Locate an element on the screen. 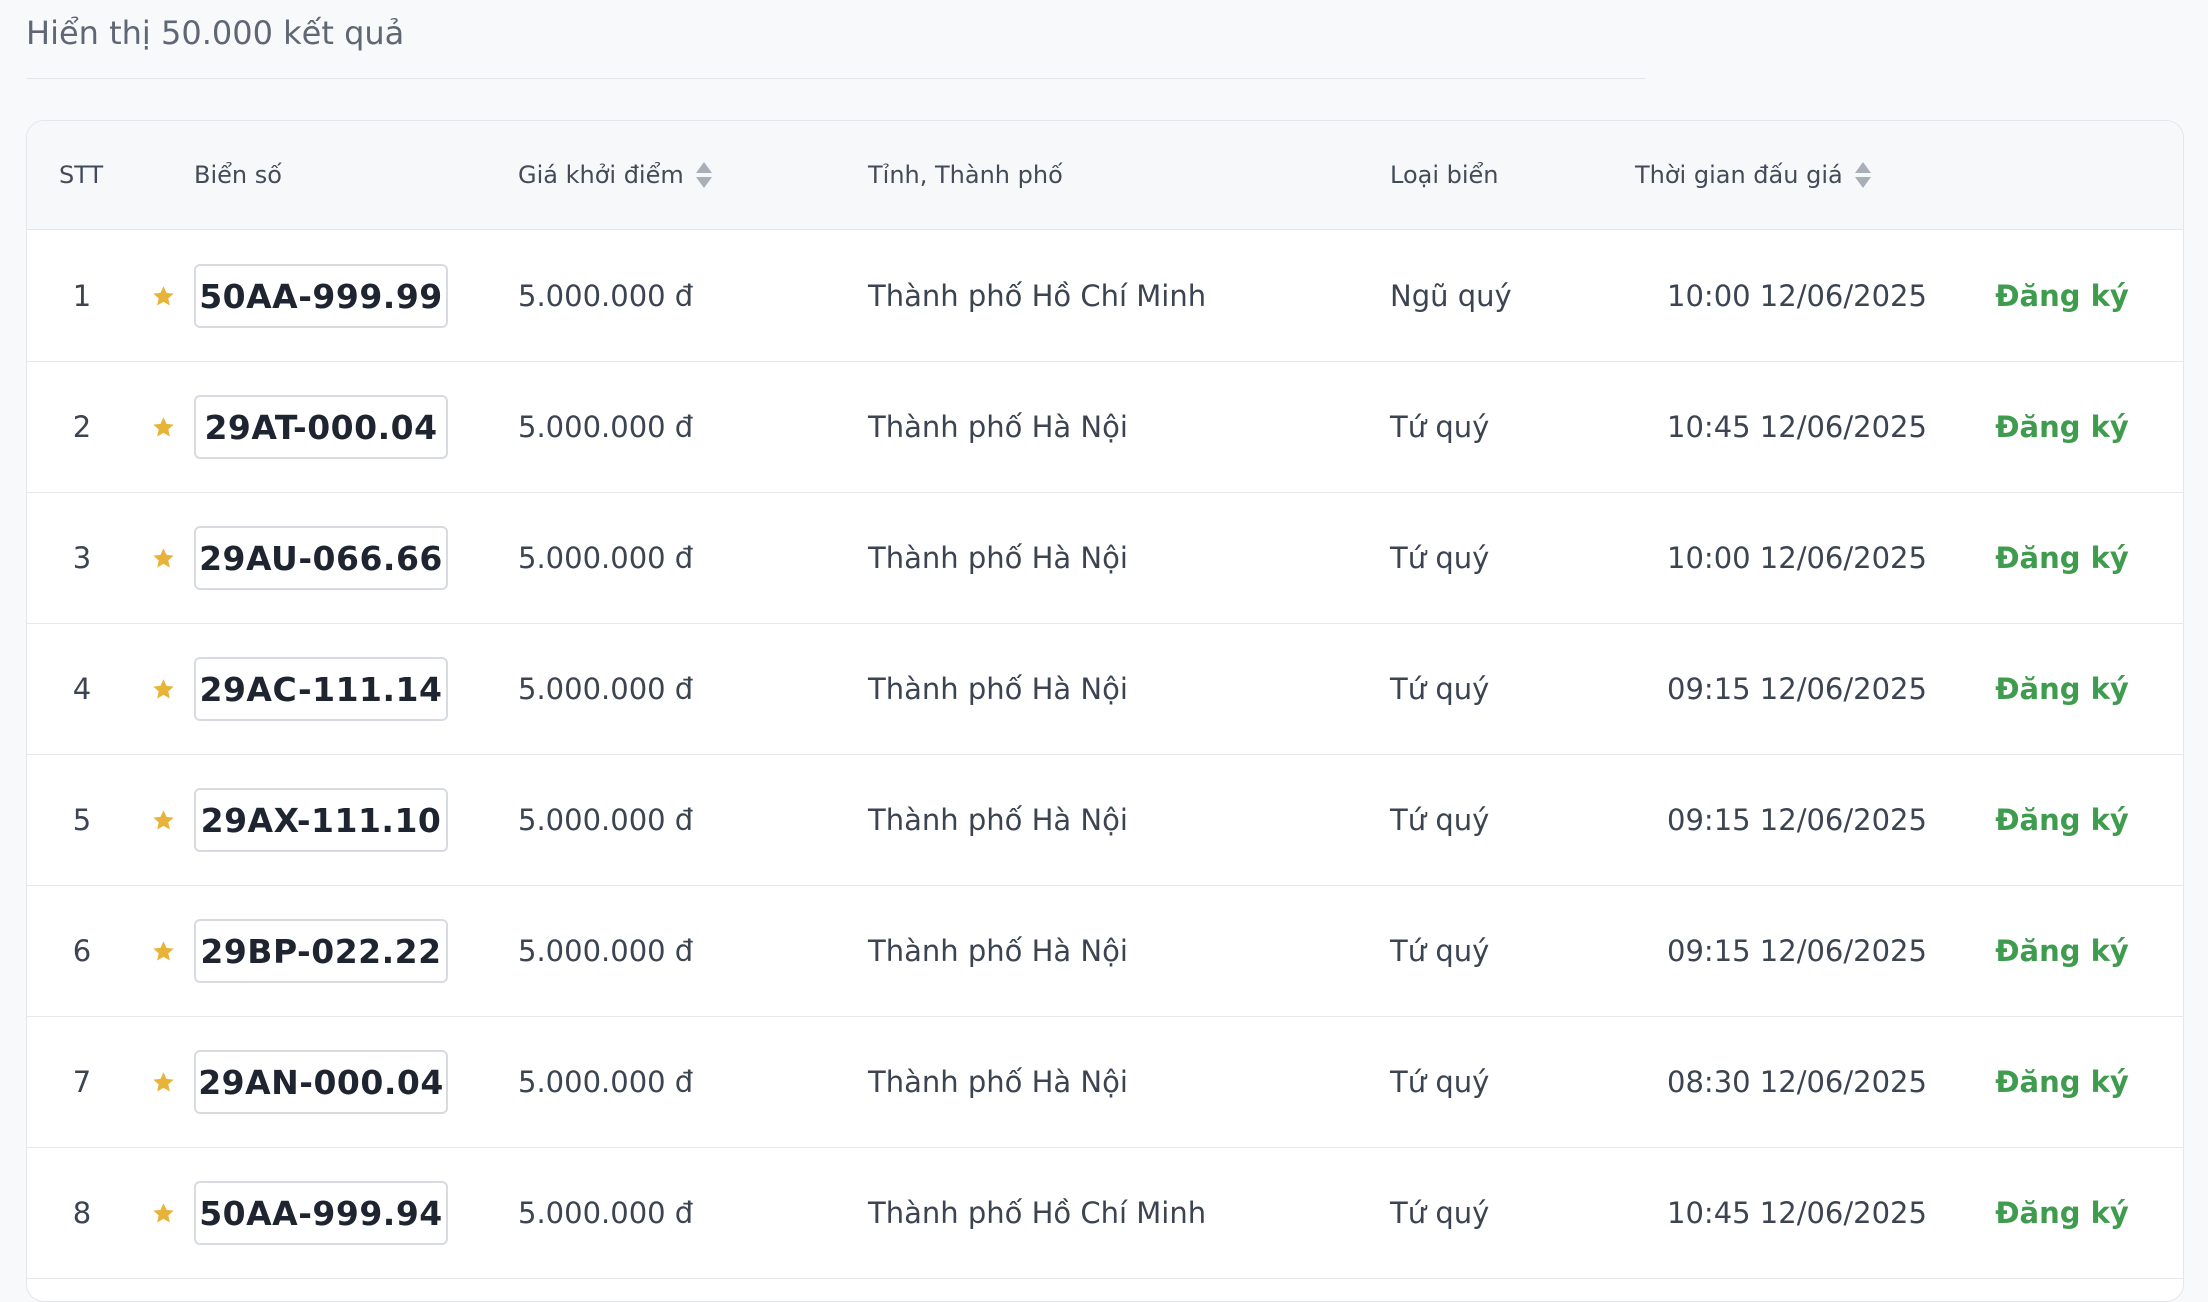 The width and height of the screenshot is (2208, 1302). column-header-auction-time: Thời gian đấu giá is located at coordinates (1753, 175).